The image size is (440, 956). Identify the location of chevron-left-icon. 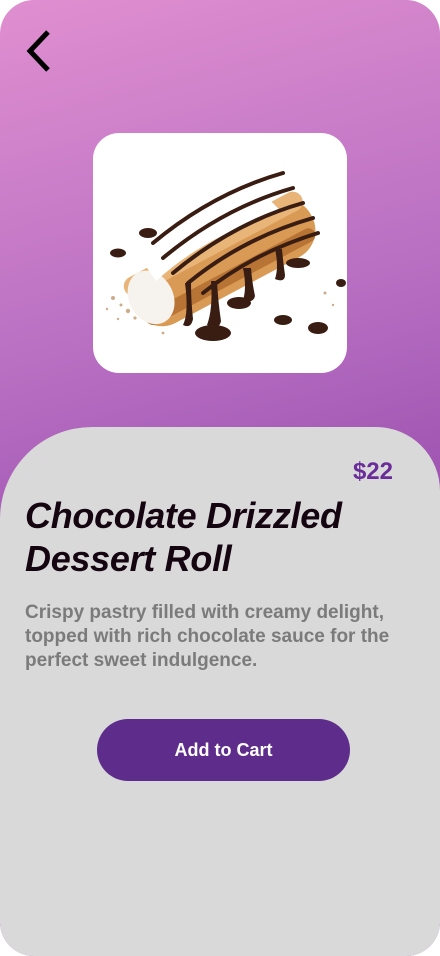
(38, 51).